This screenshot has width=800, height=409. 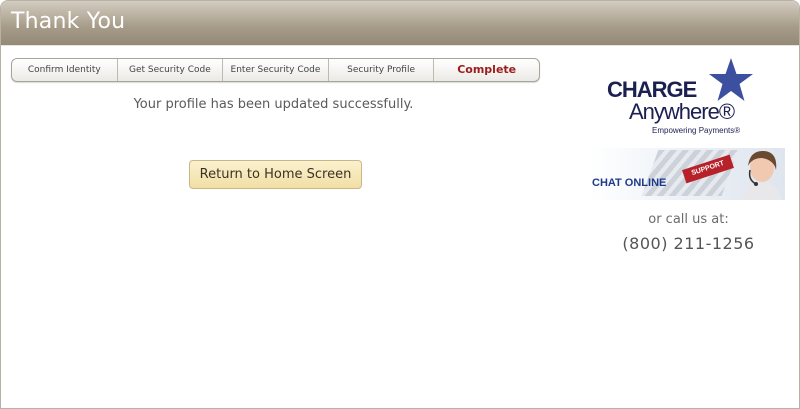 What do you see at coordinates (682, 98) in the screenshot?
I see `charge-anywhere-logo: CHARGE Anywhere® Empowering Payments®` at bounding box center [682, 98].